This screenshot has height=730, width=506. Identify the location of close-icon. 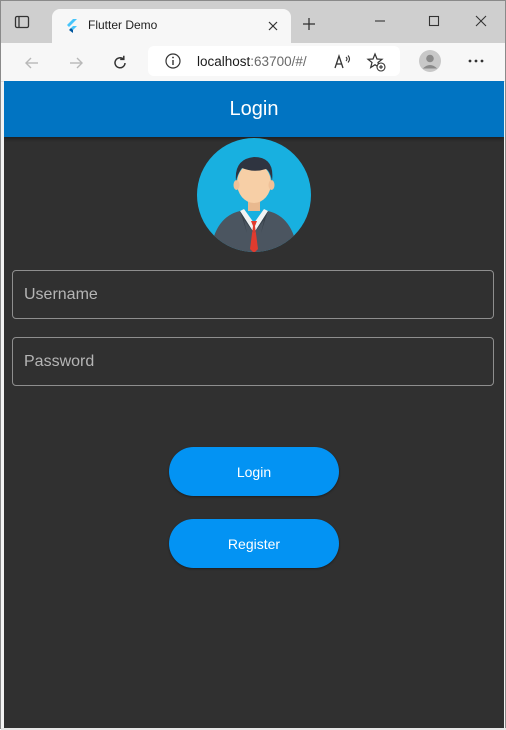
(273, 26).